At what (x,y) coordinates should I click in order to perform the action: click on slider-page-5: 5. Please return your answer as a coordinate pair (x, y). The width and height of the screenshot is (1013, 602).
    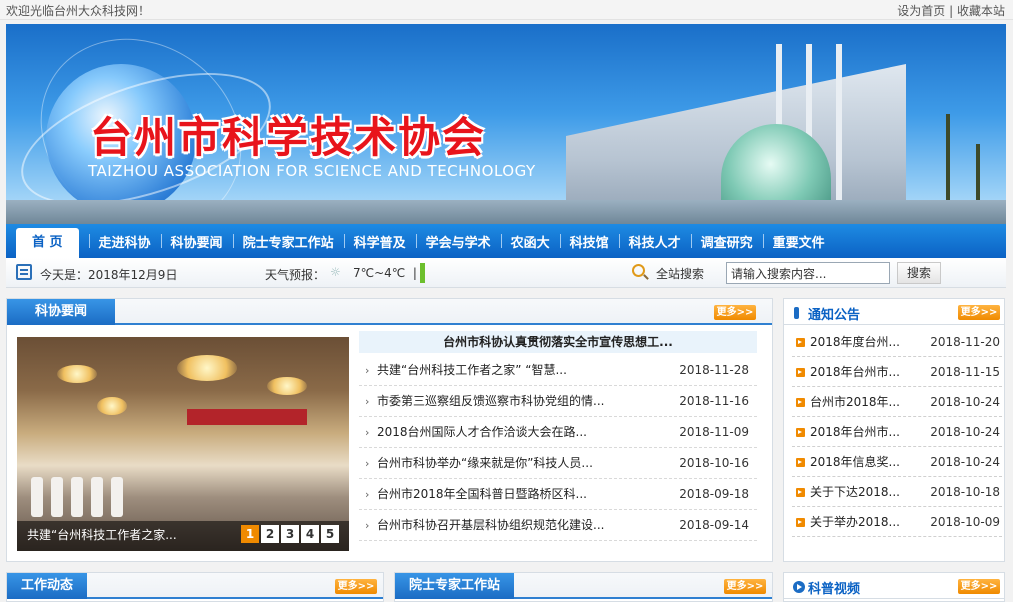
    Looking at the image, I should click on (330, 534).